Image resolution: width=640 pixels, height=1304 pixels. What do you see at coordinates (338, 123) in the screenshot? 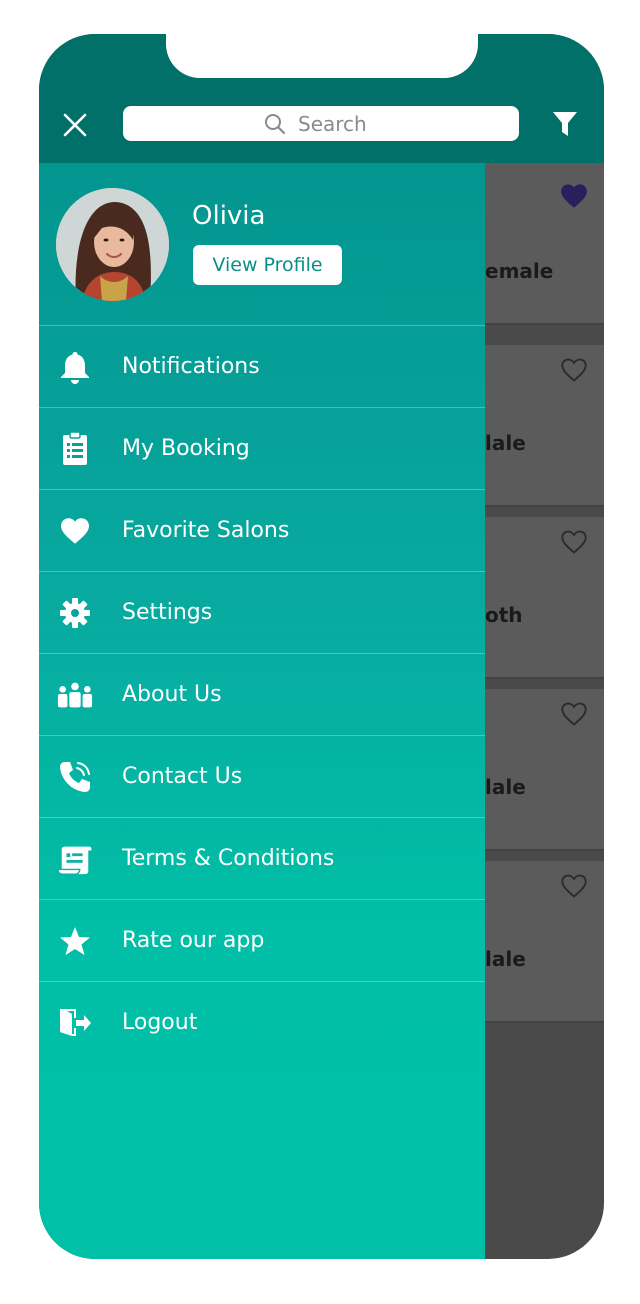
I see `search-input` at bounding box center [338, 123].